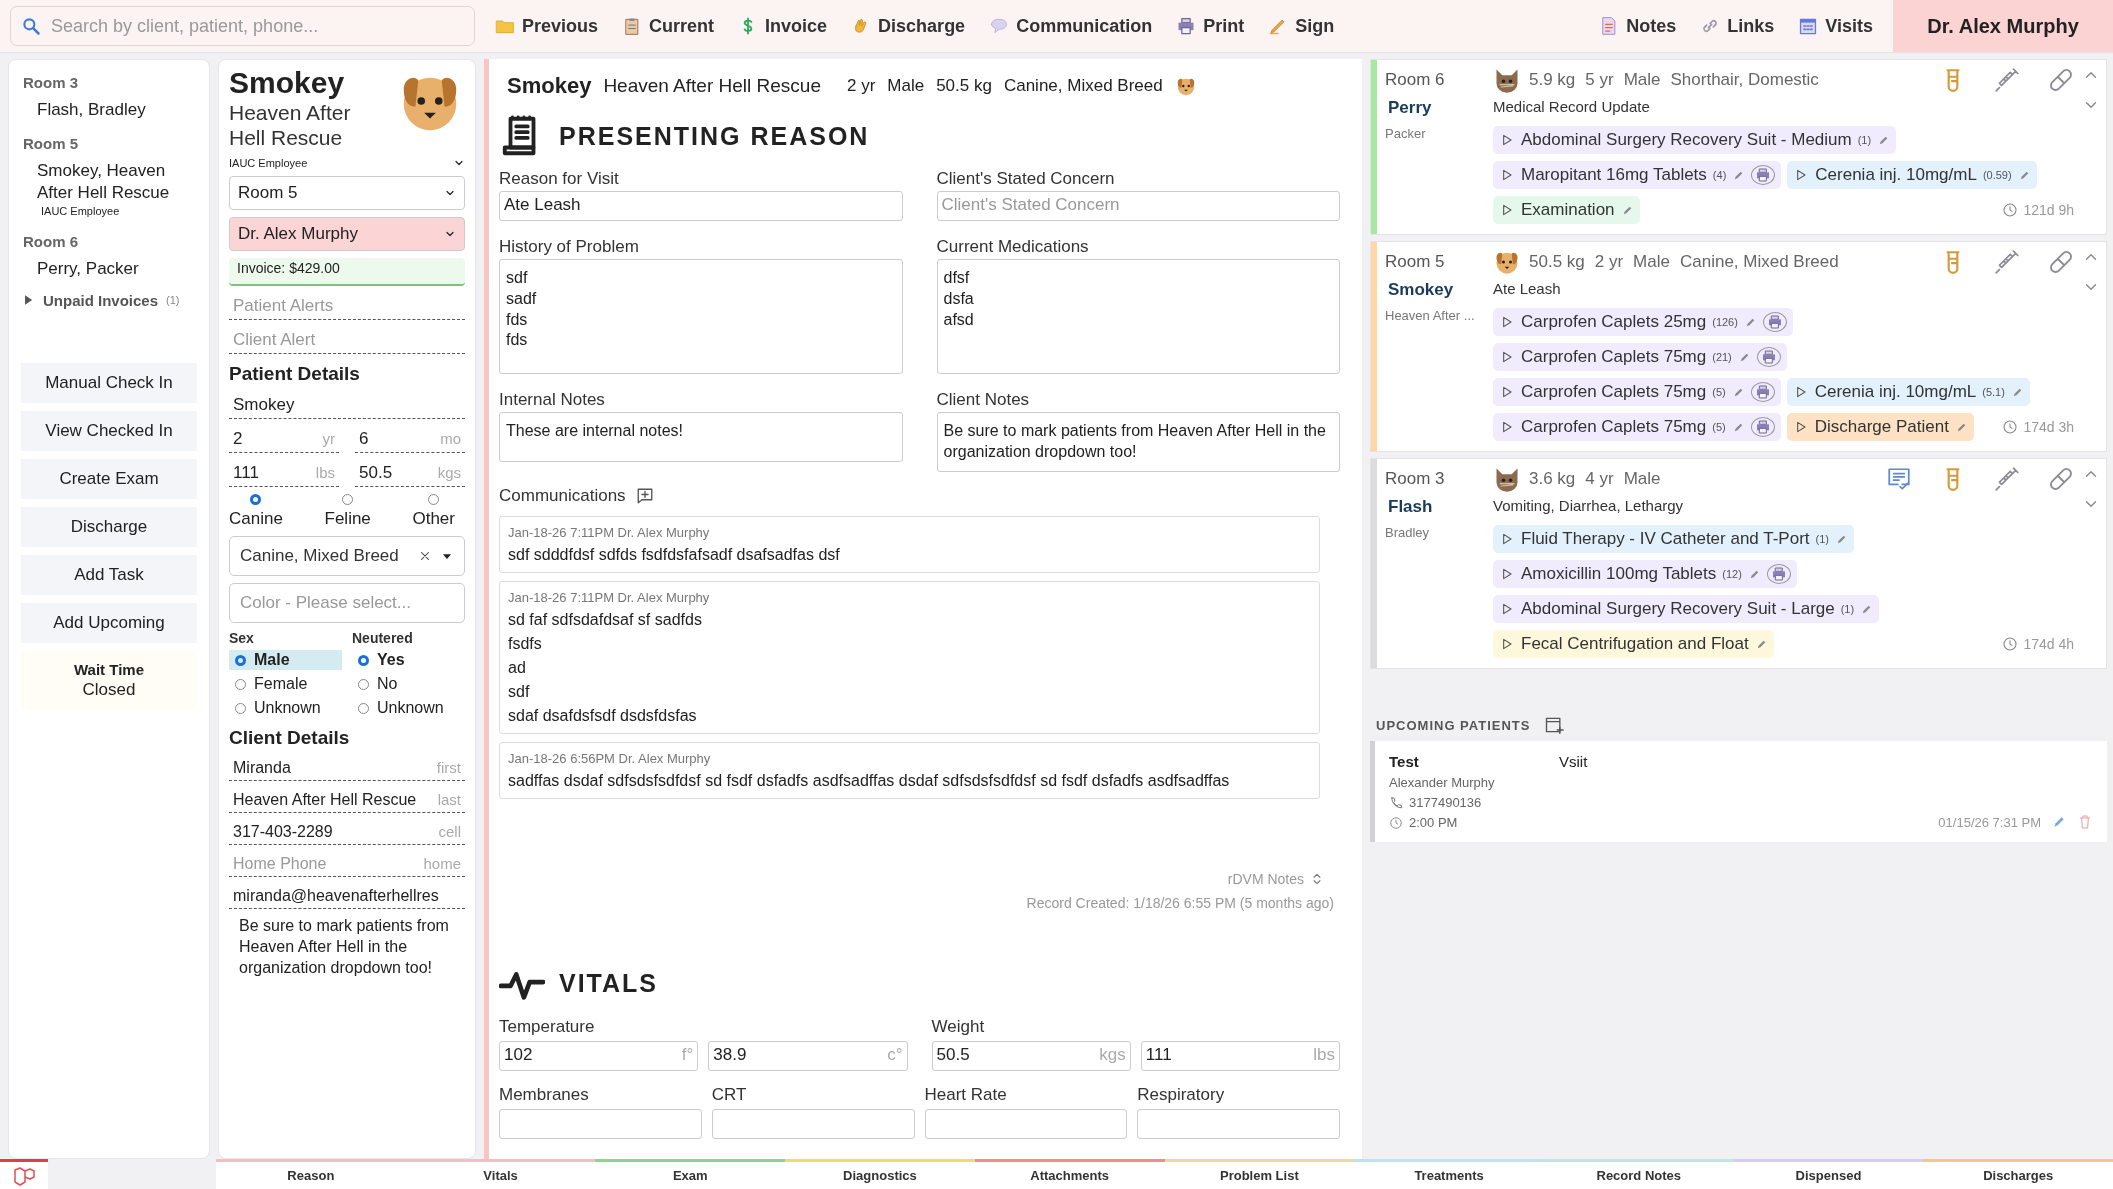  I want to click on radio-option: No, so click(408, 684).